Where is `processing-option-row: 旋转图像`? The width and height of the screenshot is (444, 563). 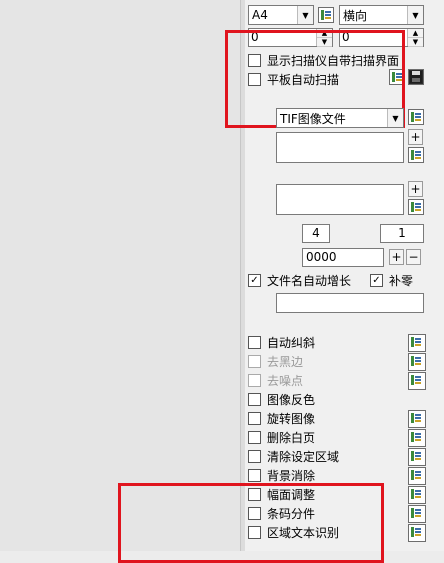 processing-option-row: 旋转图像 is located at coordinates (343, 418).